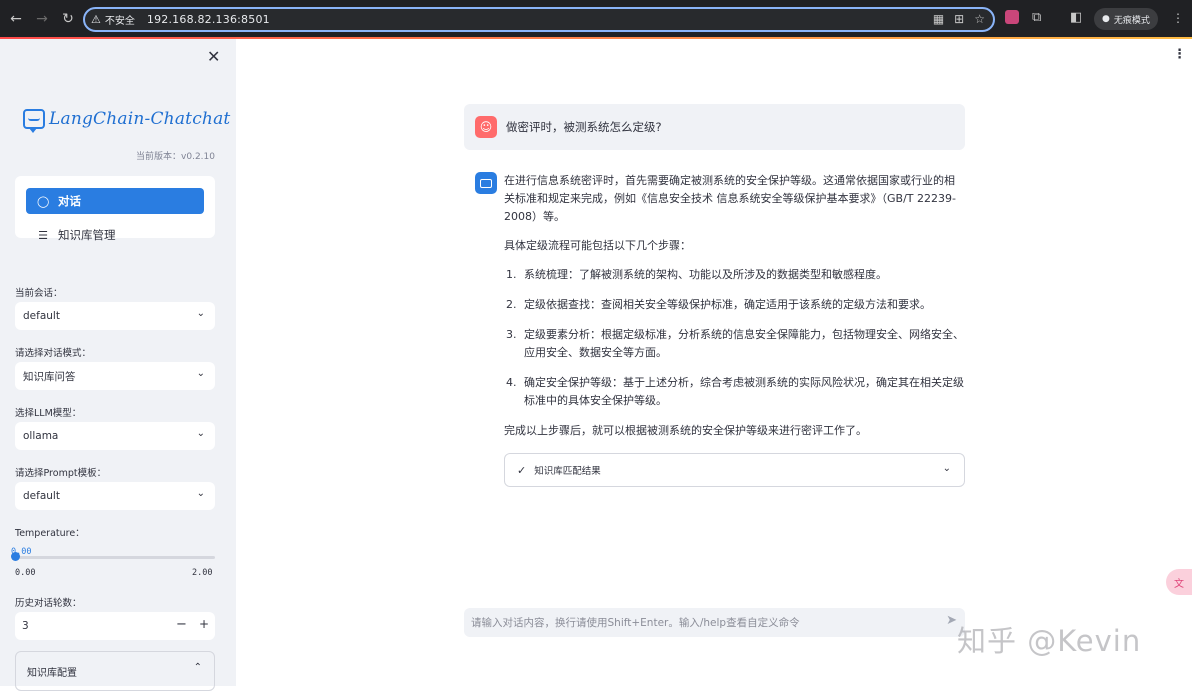  What do you see at coordinates (115, 376) in the screenshot?
I see `chat-mode-select: 知识库问答 ⌄` at bounding box center [115, 376].